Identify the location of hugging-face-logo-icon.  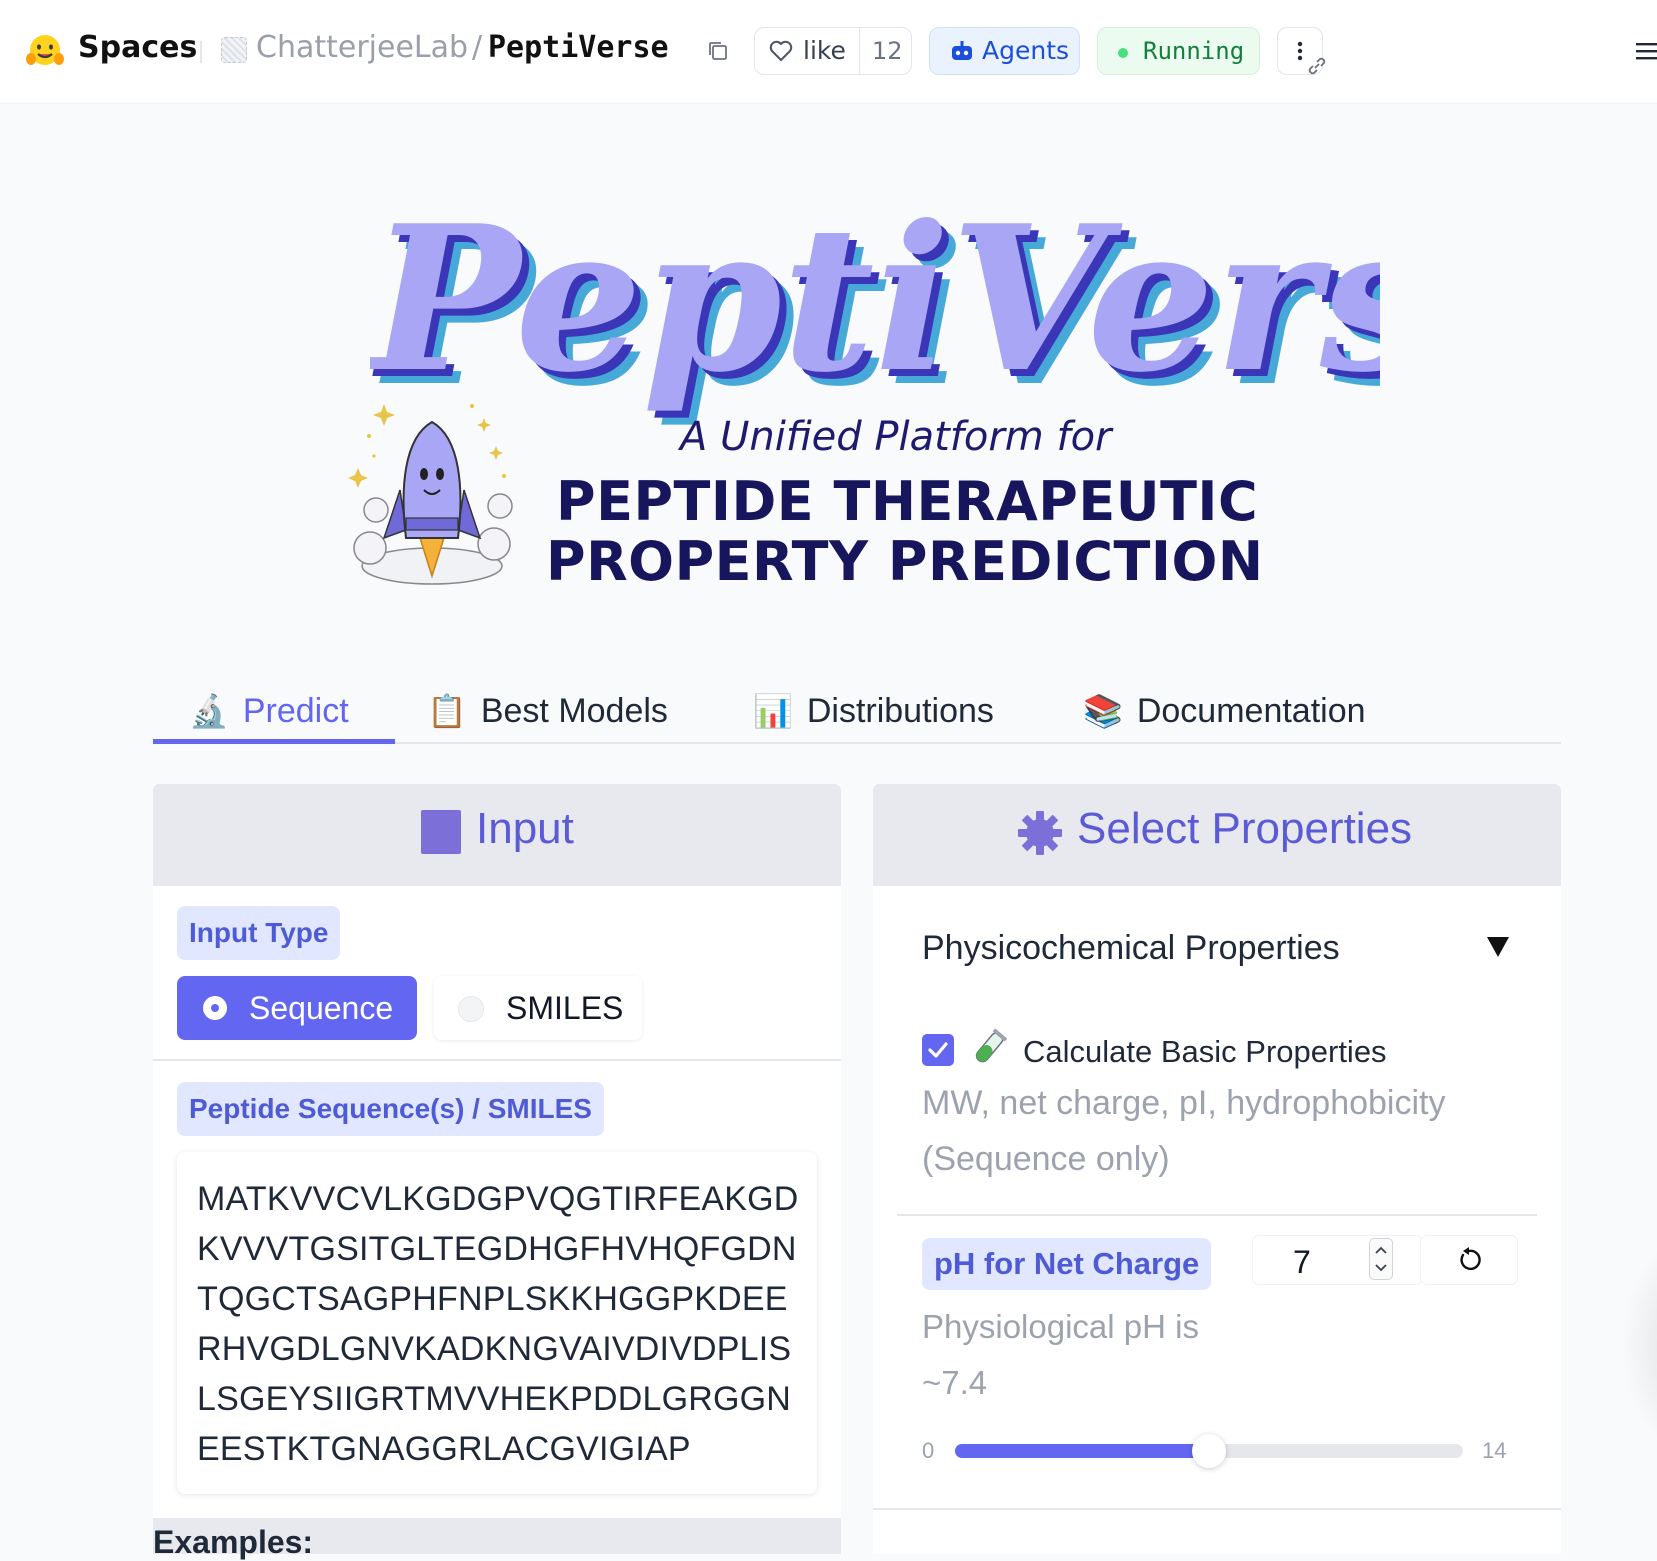
(45, 51).